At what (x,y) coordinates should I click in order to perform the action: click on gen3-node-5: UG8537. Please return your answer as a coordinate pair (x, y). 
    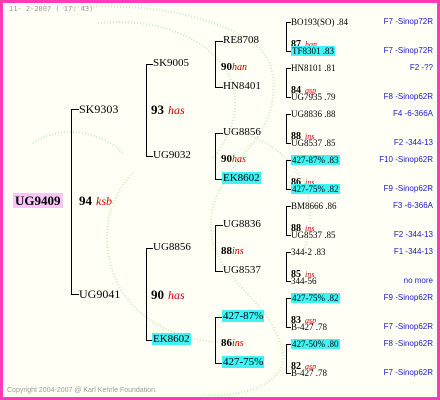
    Looking at the image, I should click on (242, 270).